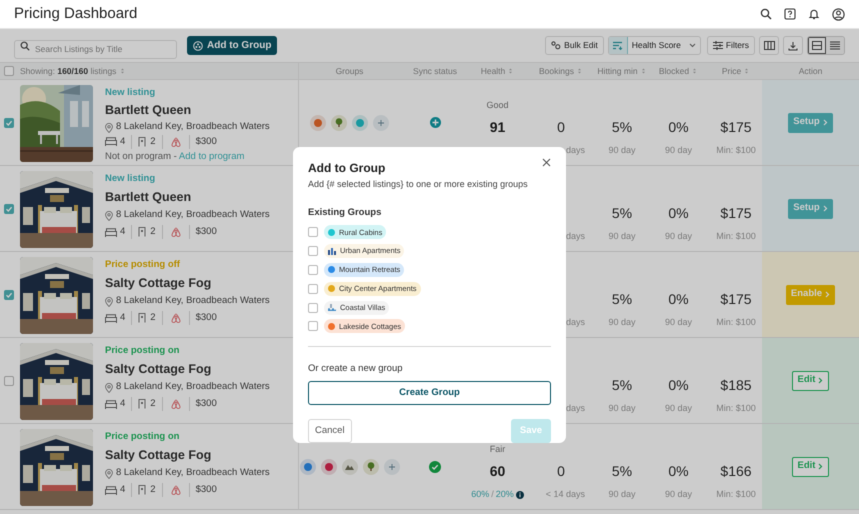 The image size is (859, 514). I want to click on mountain-chip, so click(350, 466).